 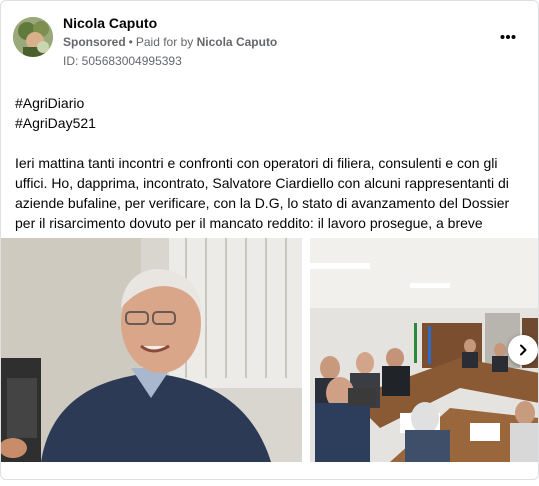 I want to click on sponsored-label: Sponsored, so click(x=94, y=42).